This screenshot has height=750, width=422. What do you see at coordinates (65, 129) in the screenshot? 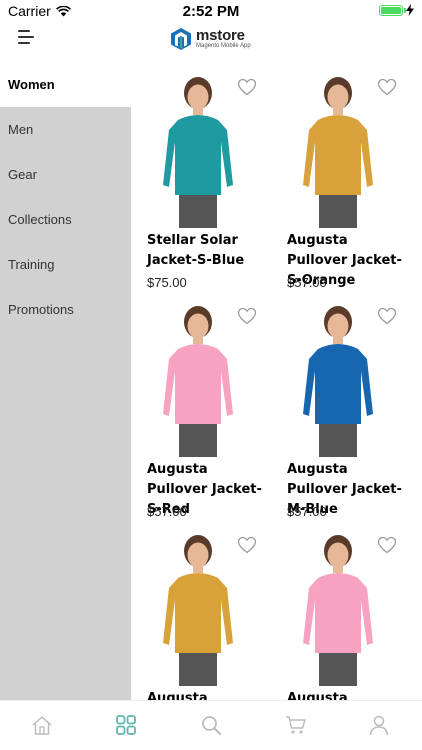
I see `sidebar-item-men: Men` at bounding box center [65, 129].